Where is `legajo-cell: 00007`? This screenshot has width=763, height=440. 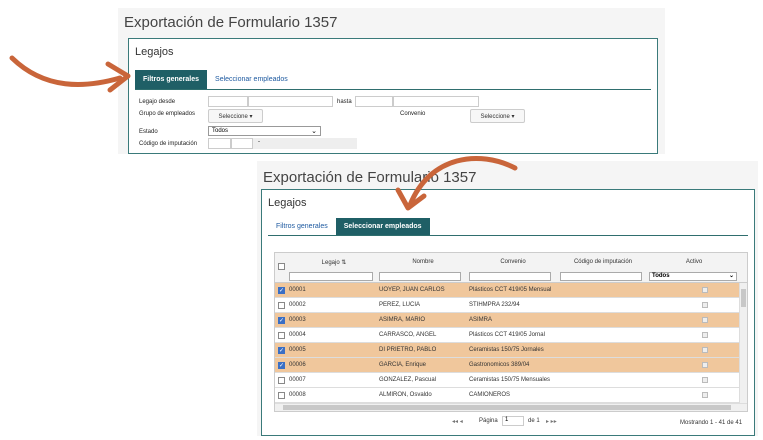 legajo-cell: 00007 is located at coordinates (297, 380).